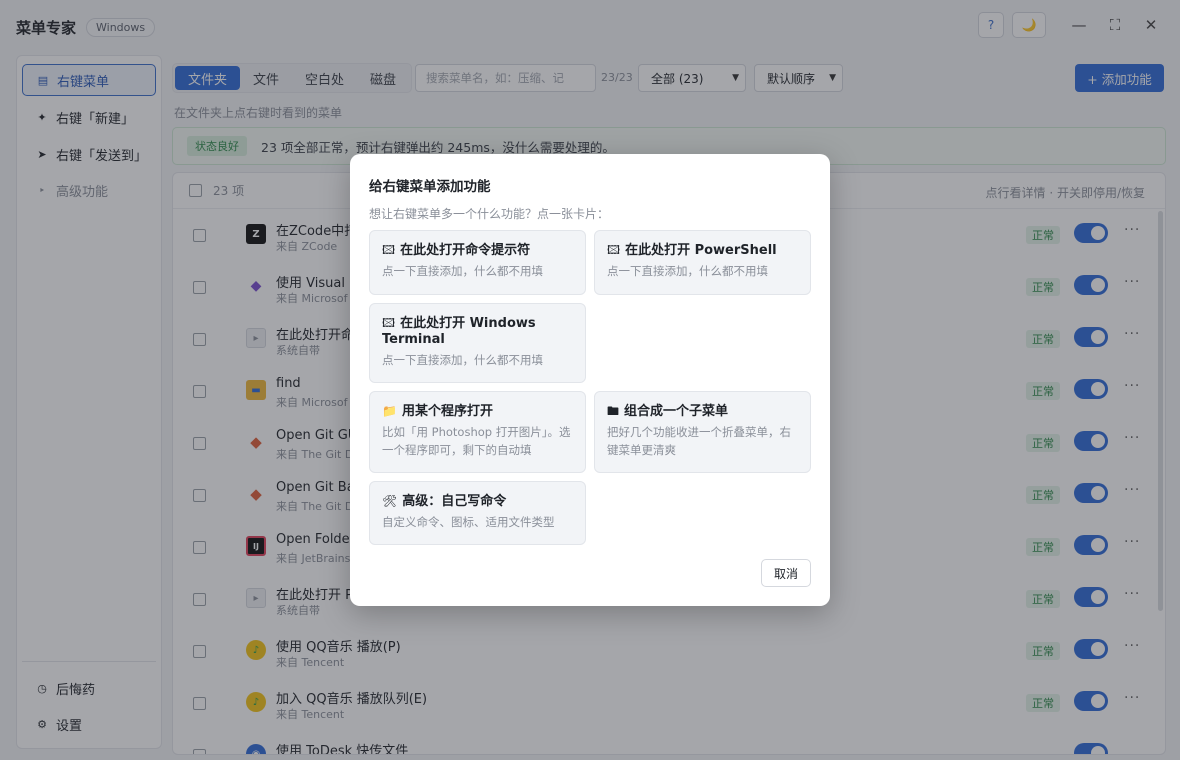  What do you see at coordinates (430, 187) in the screenshot?
I see `dialog-title: 给右键菜单添加功能` at bounding box center [430, 187].